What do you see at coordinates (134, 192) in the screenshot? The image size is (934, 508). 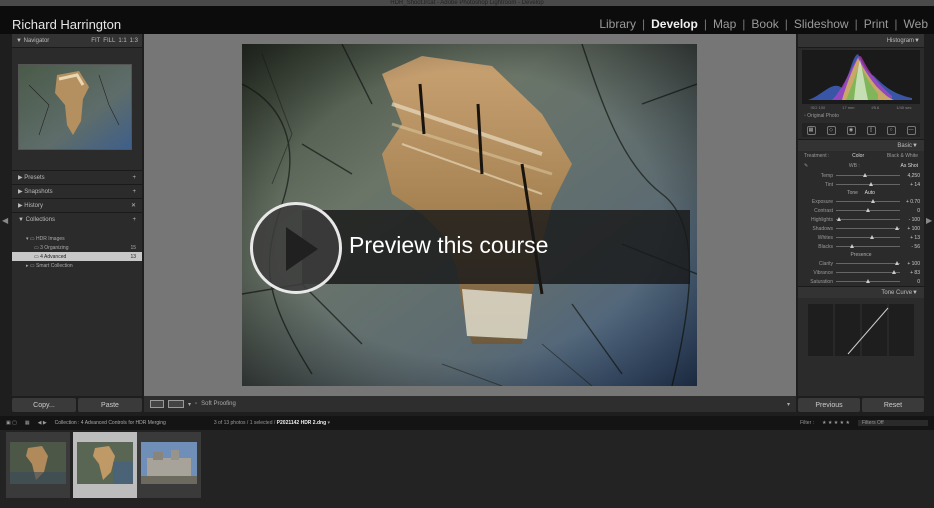 I see `add-snapshot-icon: +` at bounding box center [134, 192].